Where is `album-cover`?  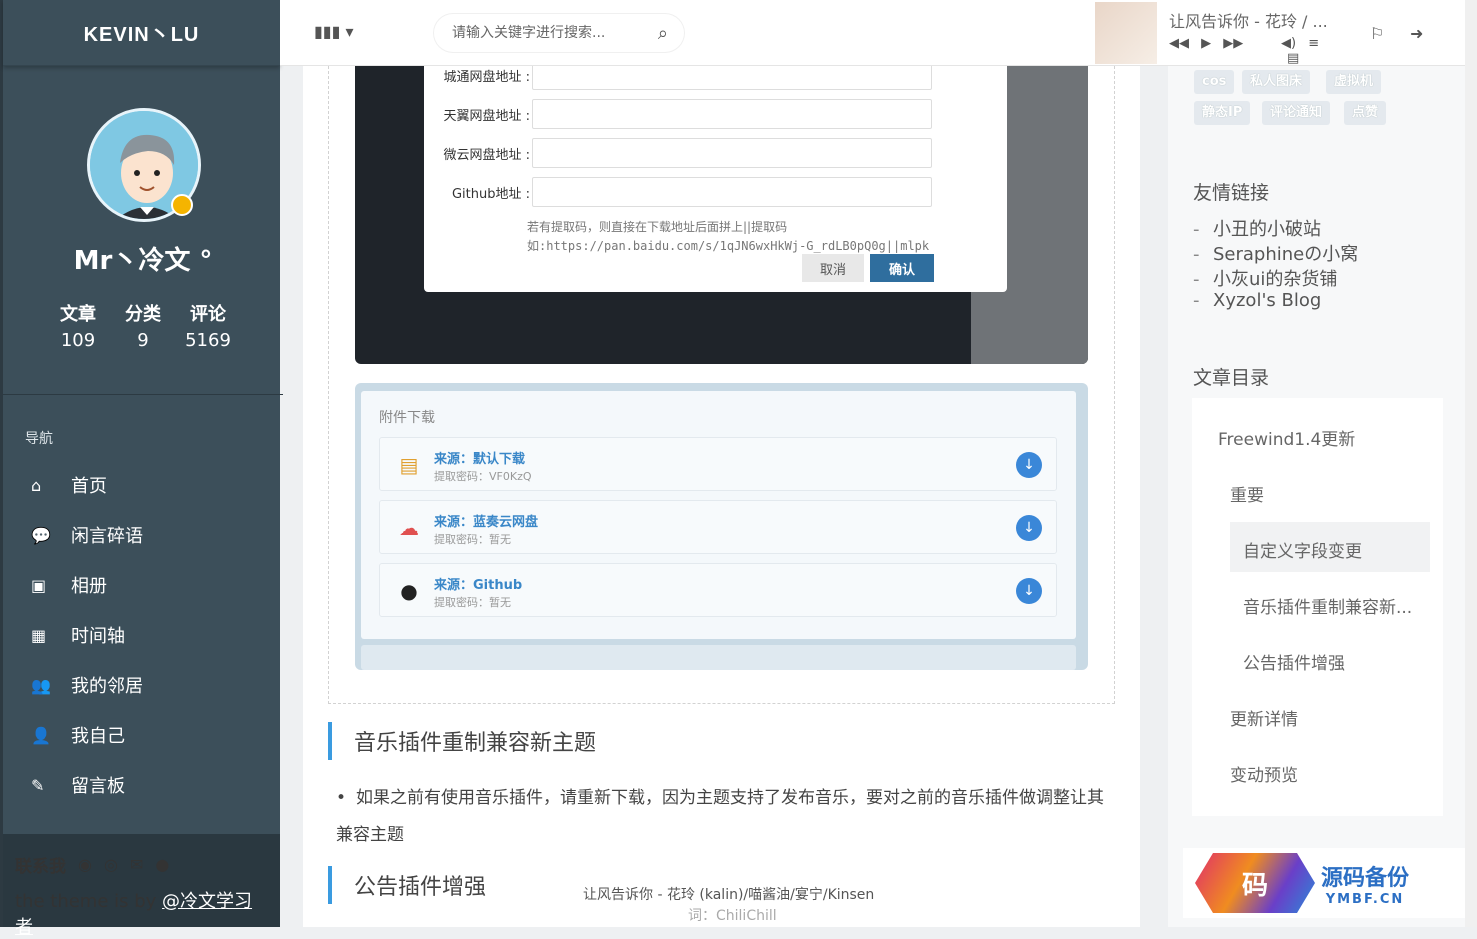 album-cover is located at coordinates (1126, 33).